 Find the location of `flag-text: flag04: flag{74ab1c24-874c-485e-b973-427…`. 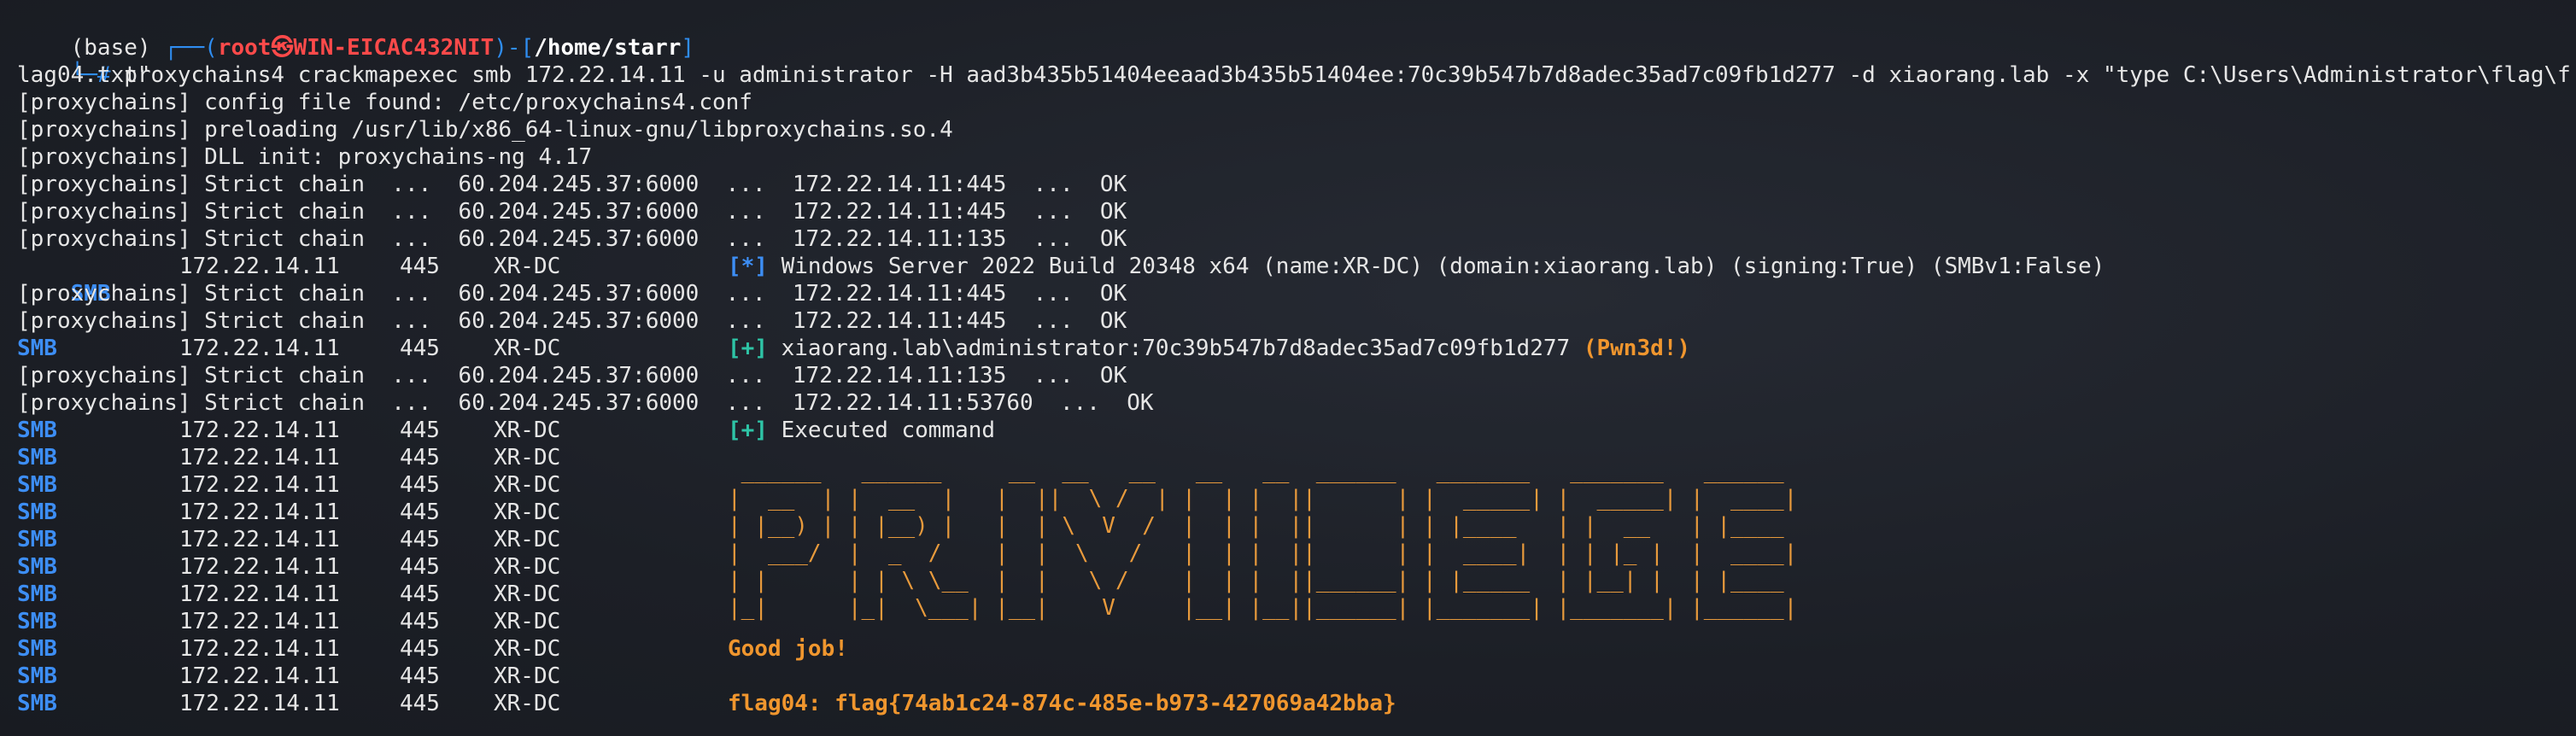

flag-text: flag04: flag{74ab1c24-874c-485e-b973-427… is located at coordinates (1062, 703).